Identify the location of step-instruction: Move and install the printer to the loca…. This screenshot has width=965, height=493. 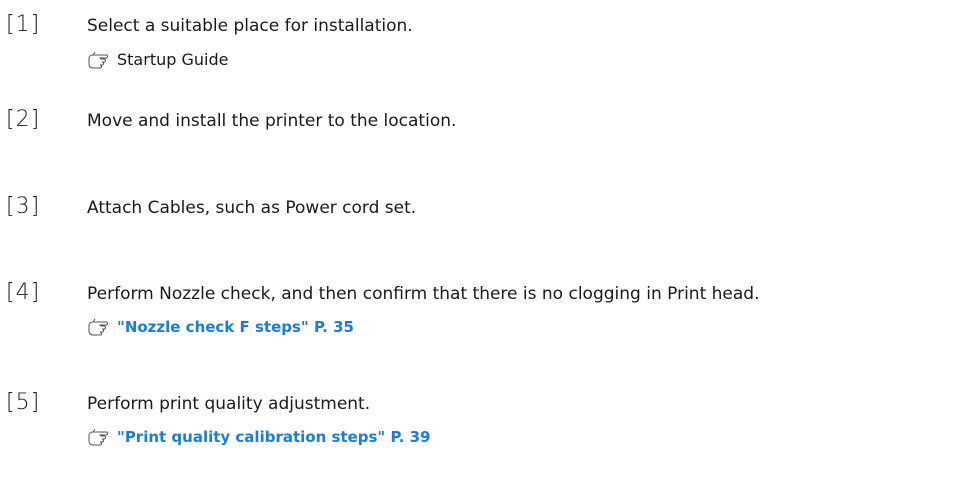
(272, 121).